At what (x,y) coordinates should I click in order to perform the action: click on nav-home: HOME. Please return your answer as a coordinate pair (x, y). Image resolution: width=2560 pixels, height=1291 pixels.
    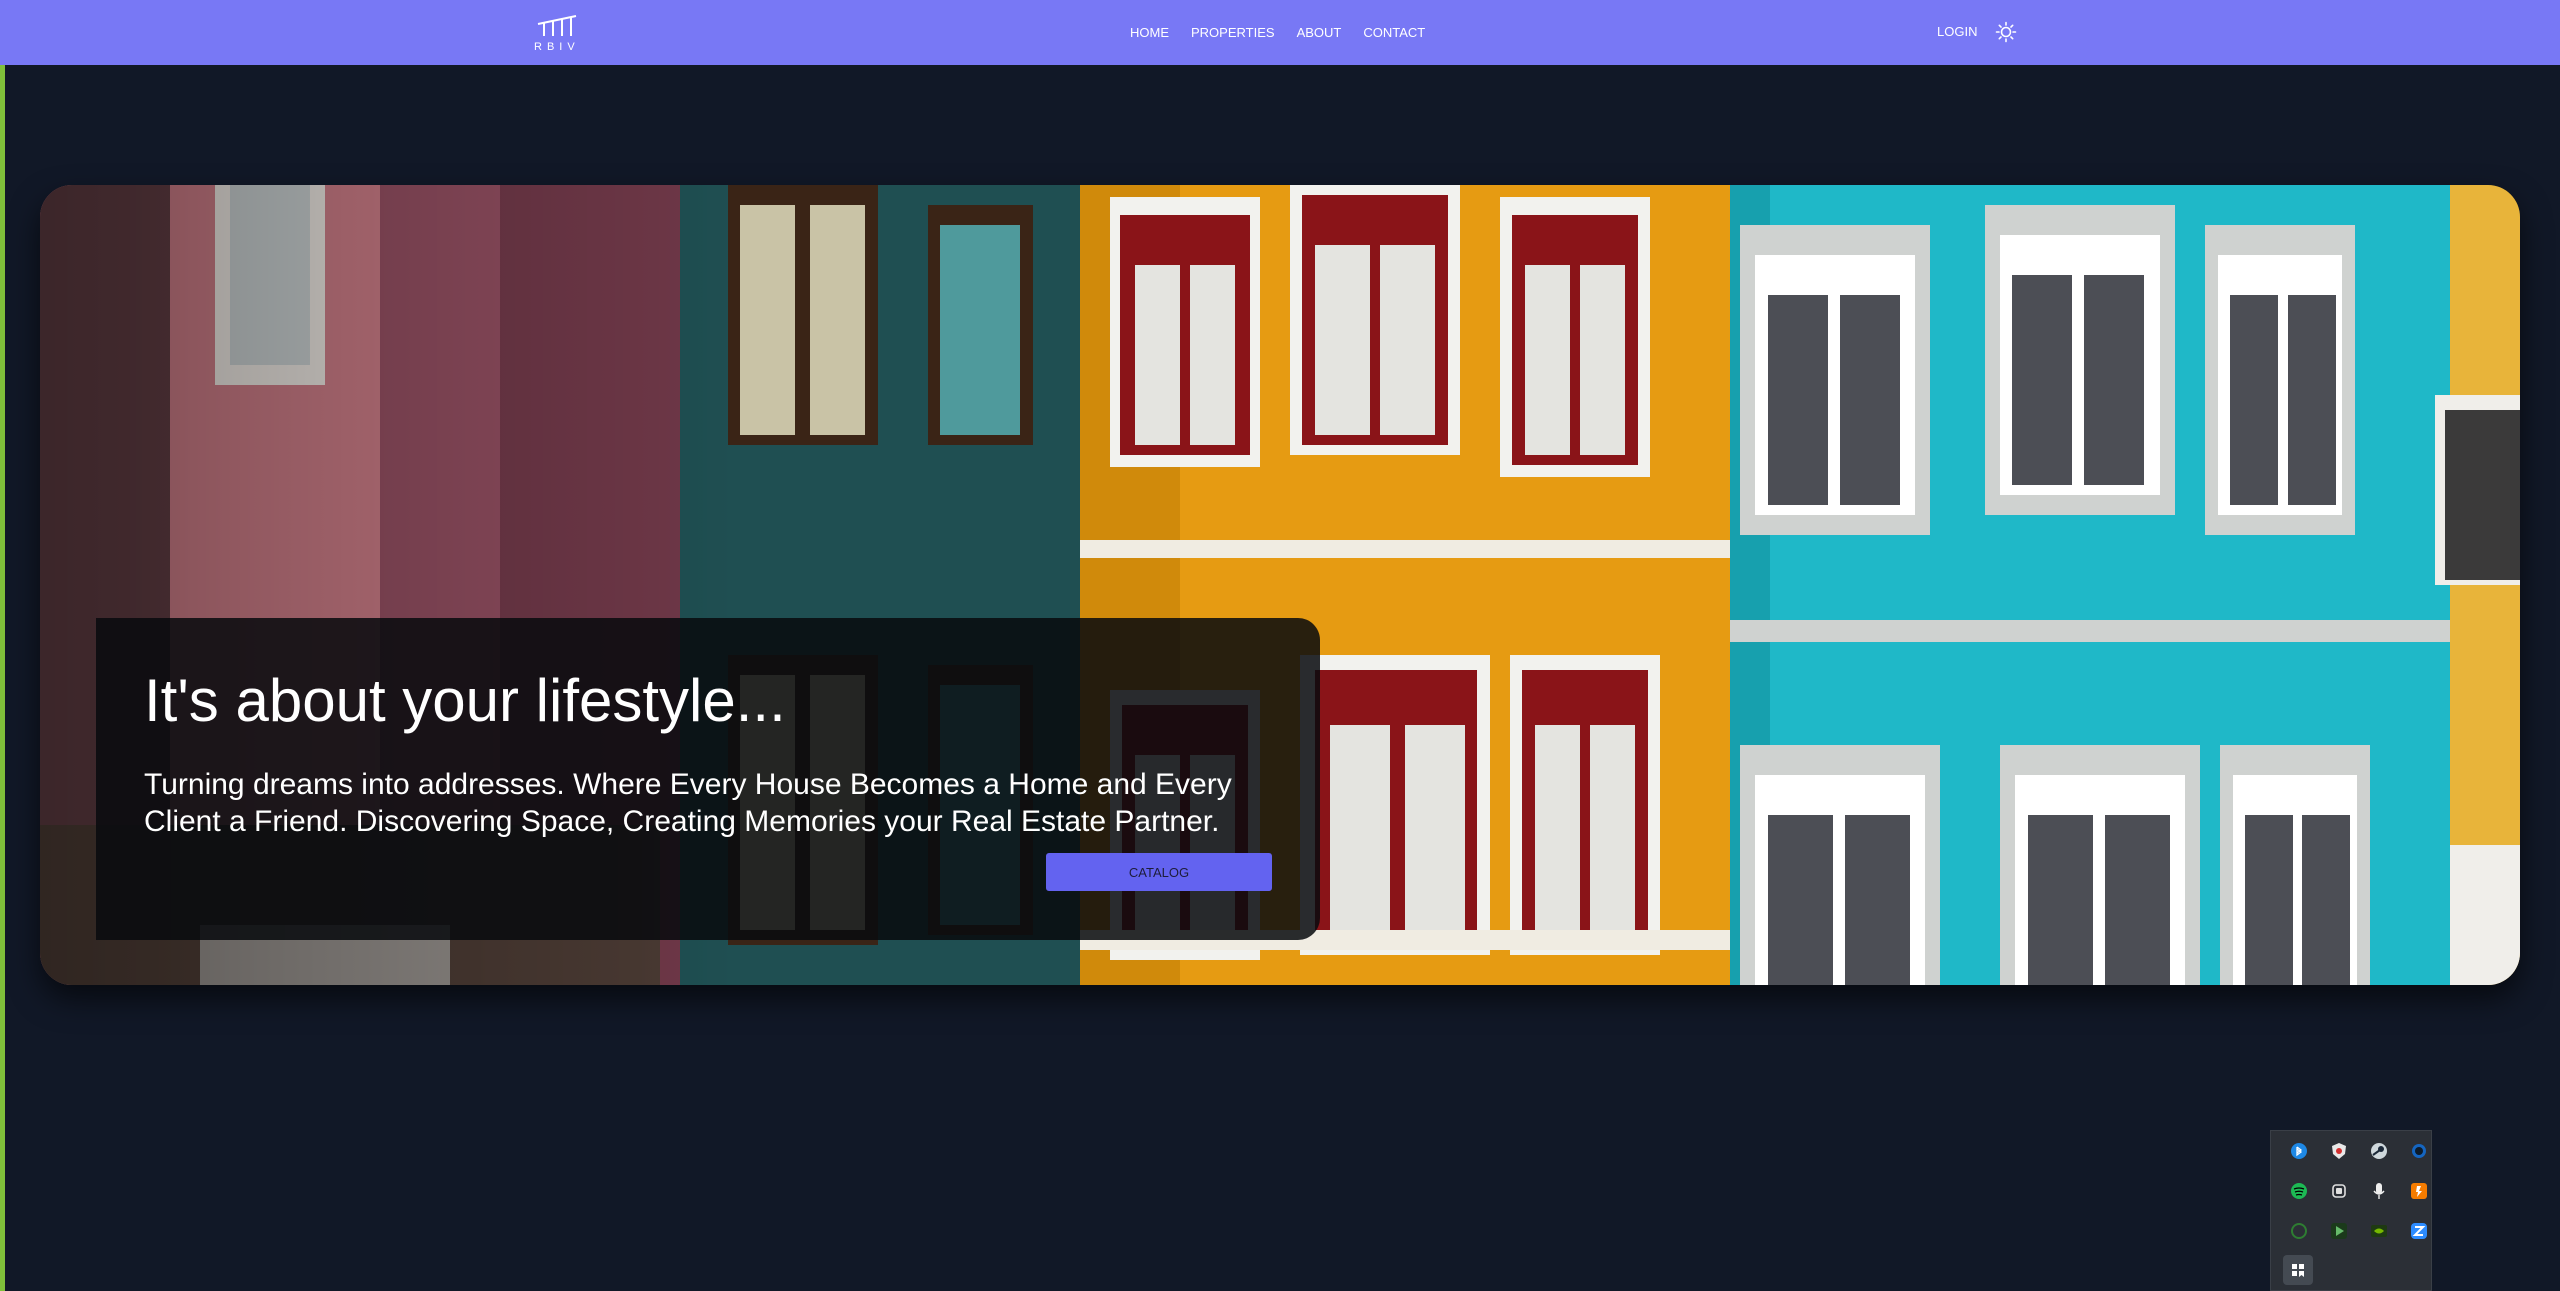
    Looking at the image, I should click on (1149, 32).